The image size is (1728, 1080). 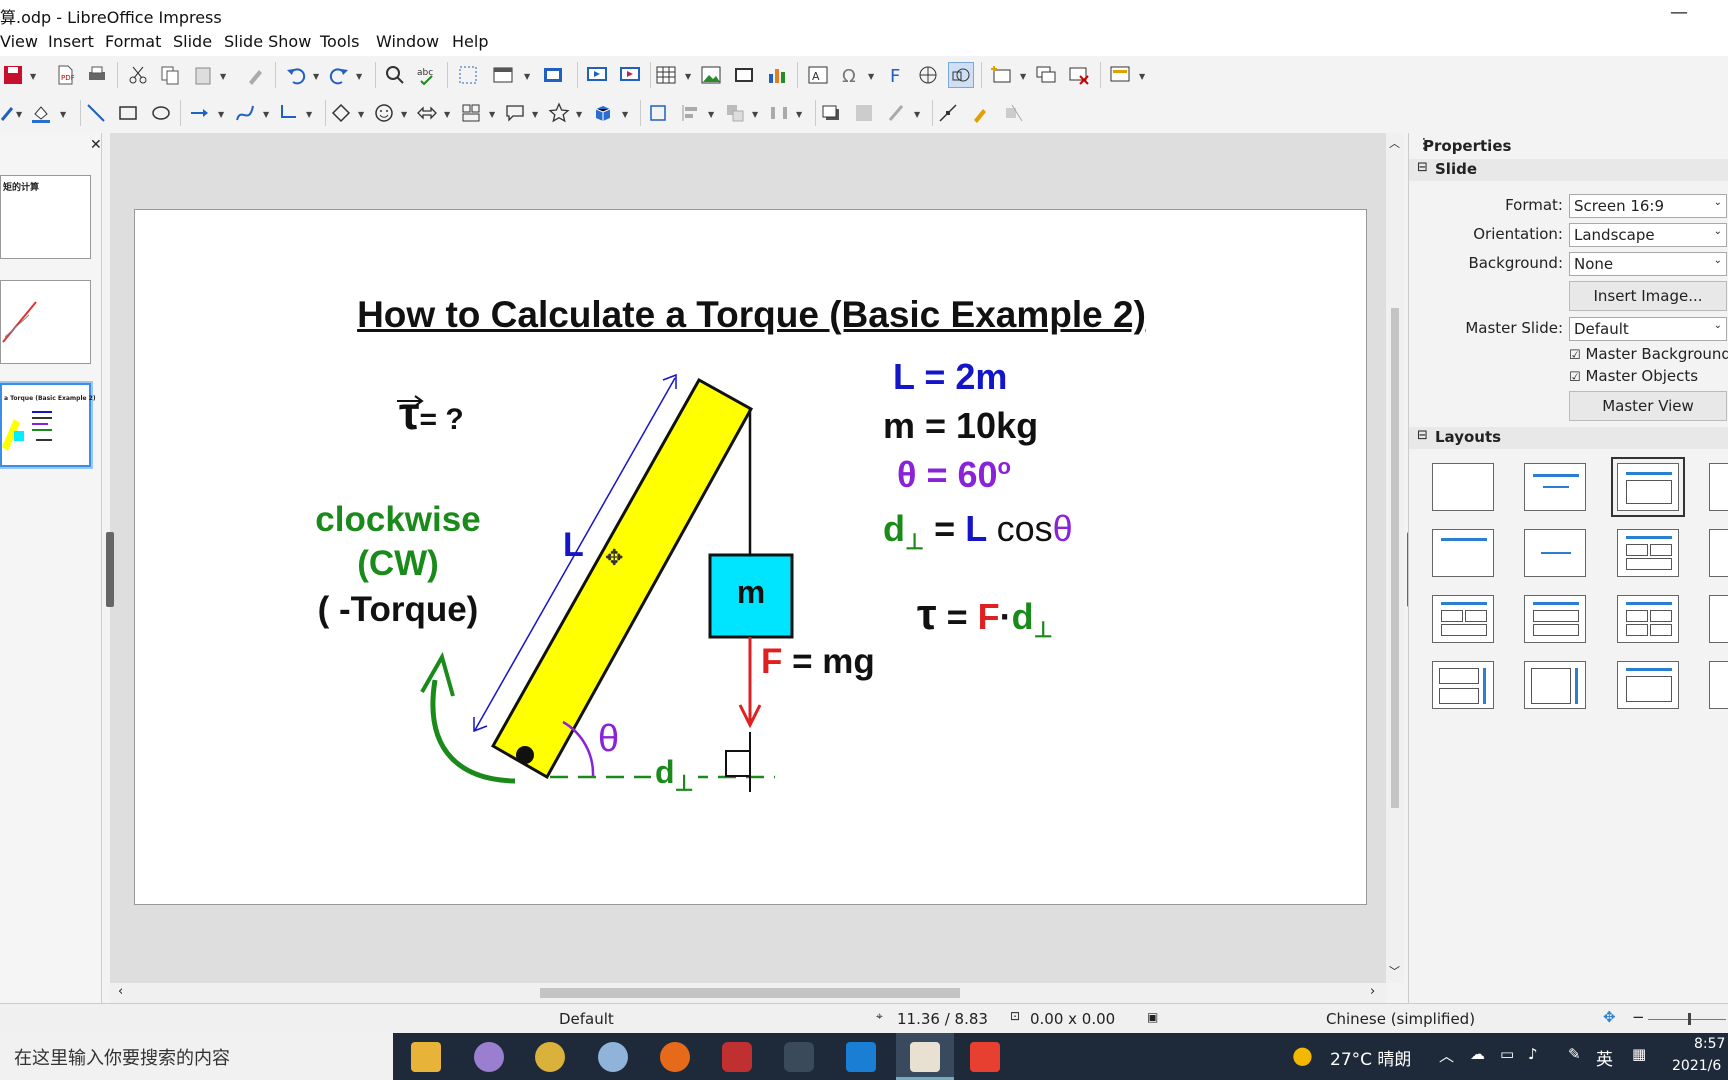 I want to click on menu-tools: Tools, so click(x=339, y=41).